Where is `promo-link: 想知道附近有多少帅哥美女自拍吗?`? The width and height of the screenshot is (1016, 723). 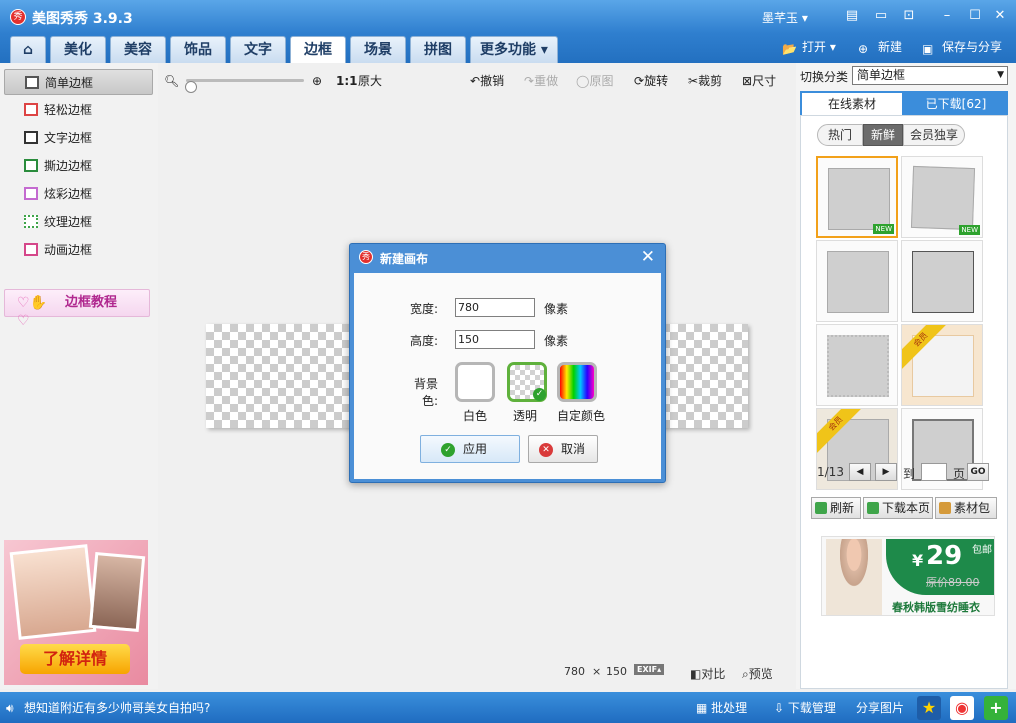
promo-link: 想知道附近有多少帅哥美女自拍吗? is located at coordinates (117, 708).